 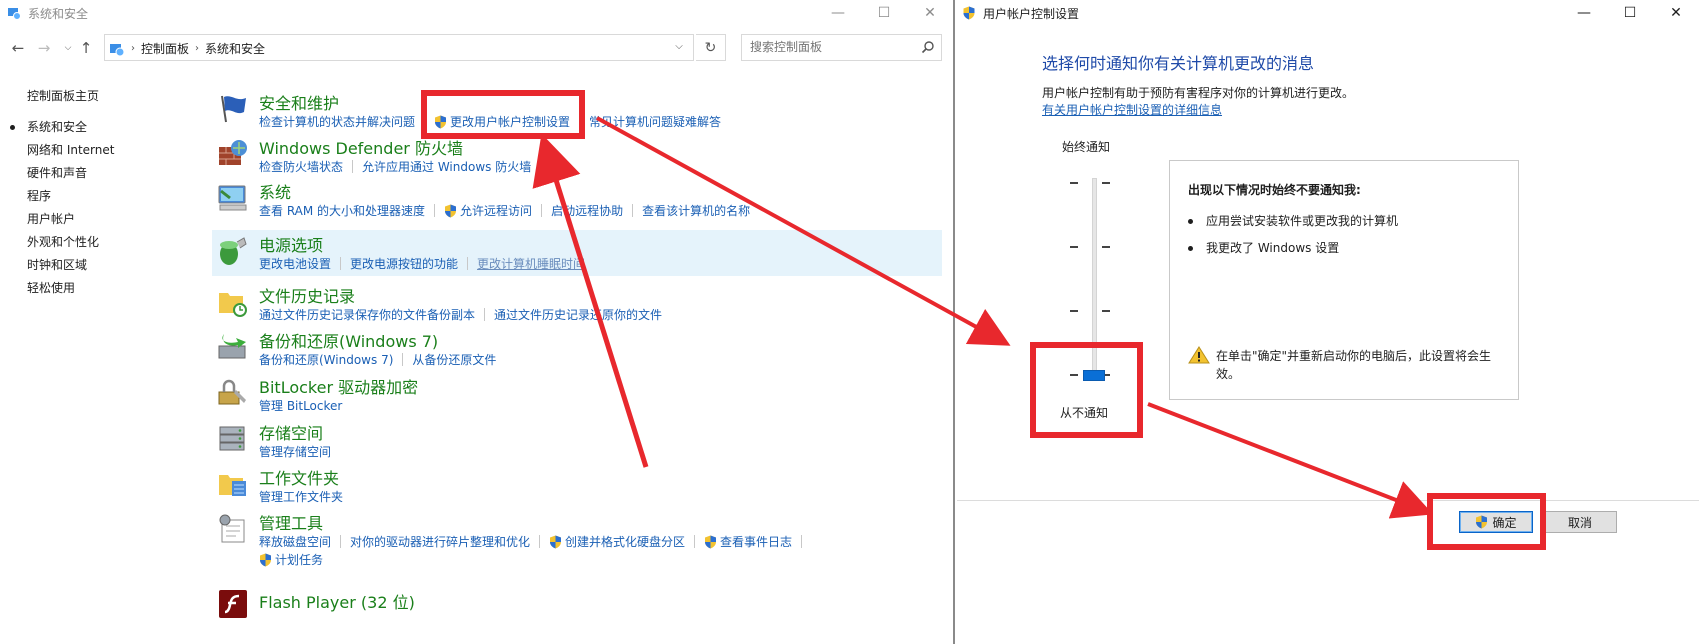 What do you see at coordinates (577, 606) in the screenshot?
I see `category-flash-player: Flash Player (32 位)` at bounding box center [577, 606].